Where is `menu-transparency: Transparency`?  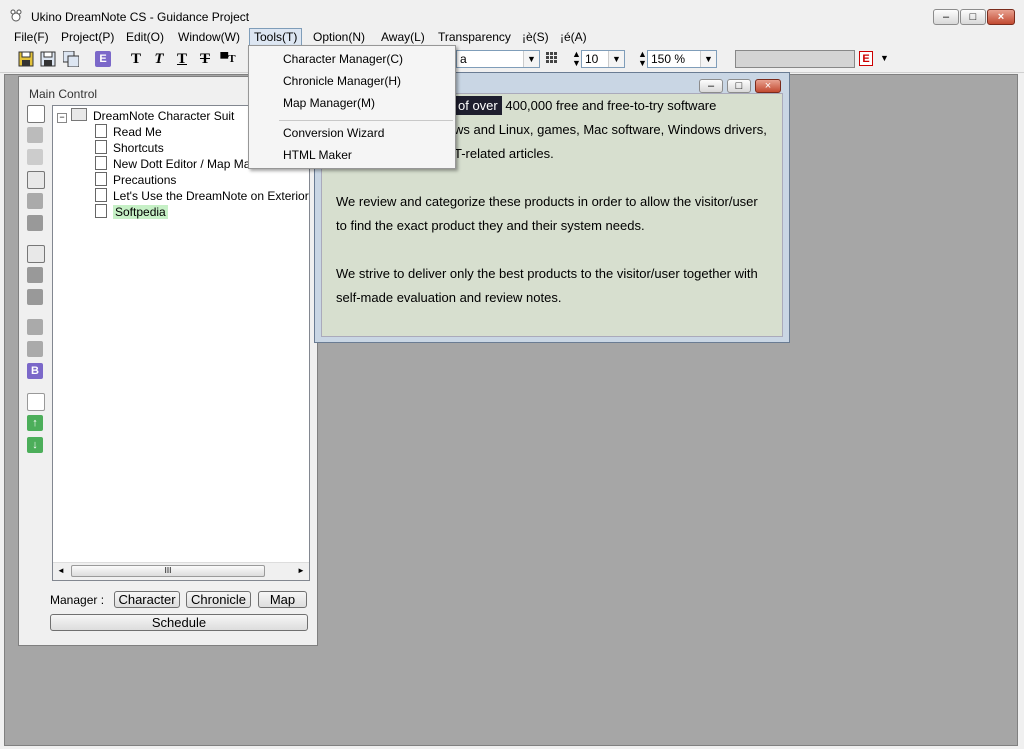 menu-transparency: Transparency is located at coordinates (474, 37).